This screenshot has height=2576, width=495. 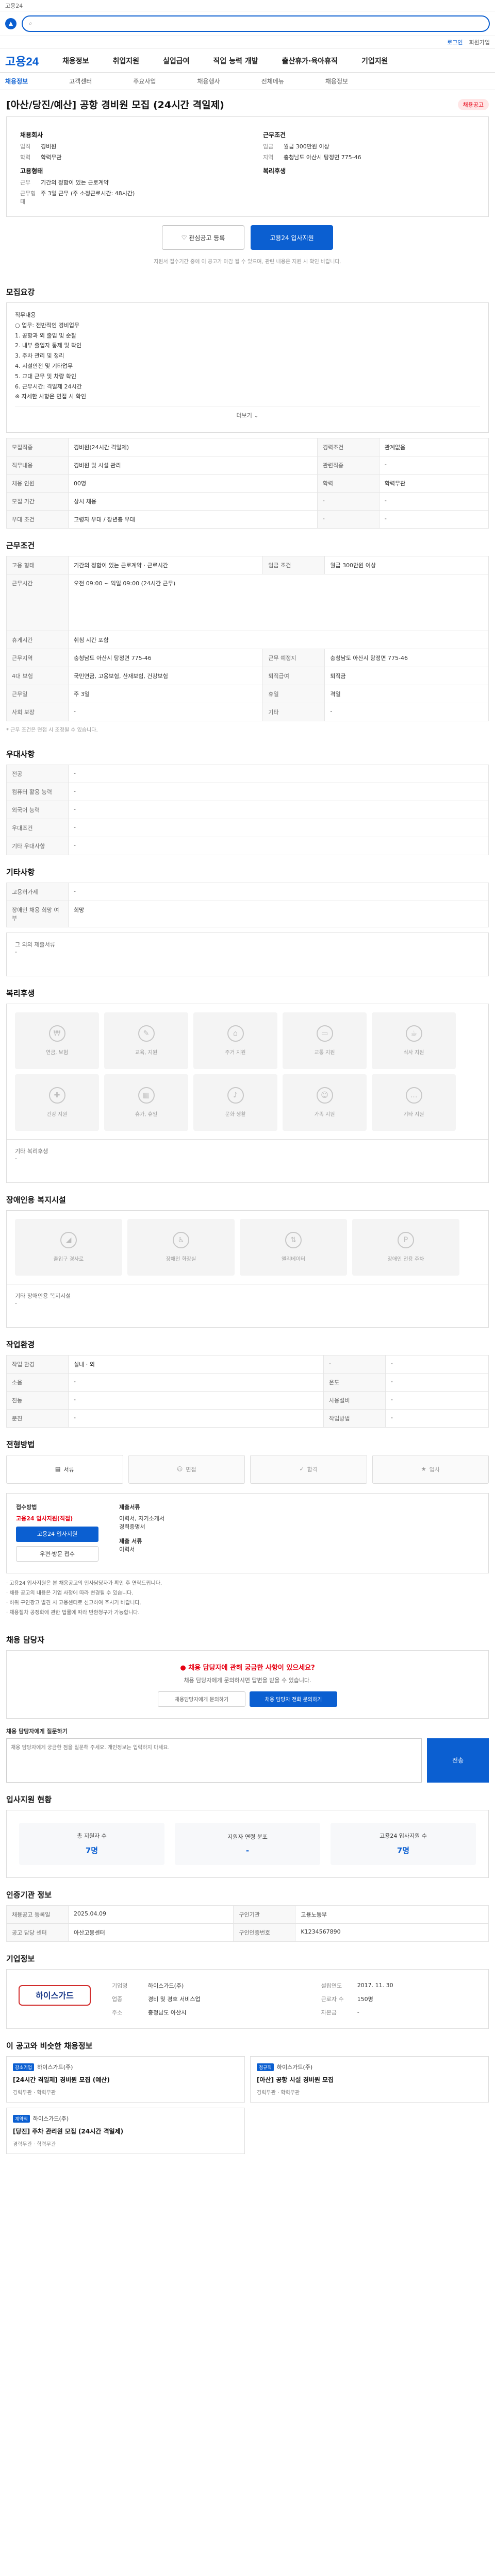 I want to click on table-key: 근무시간, so click(x=37, y=602).